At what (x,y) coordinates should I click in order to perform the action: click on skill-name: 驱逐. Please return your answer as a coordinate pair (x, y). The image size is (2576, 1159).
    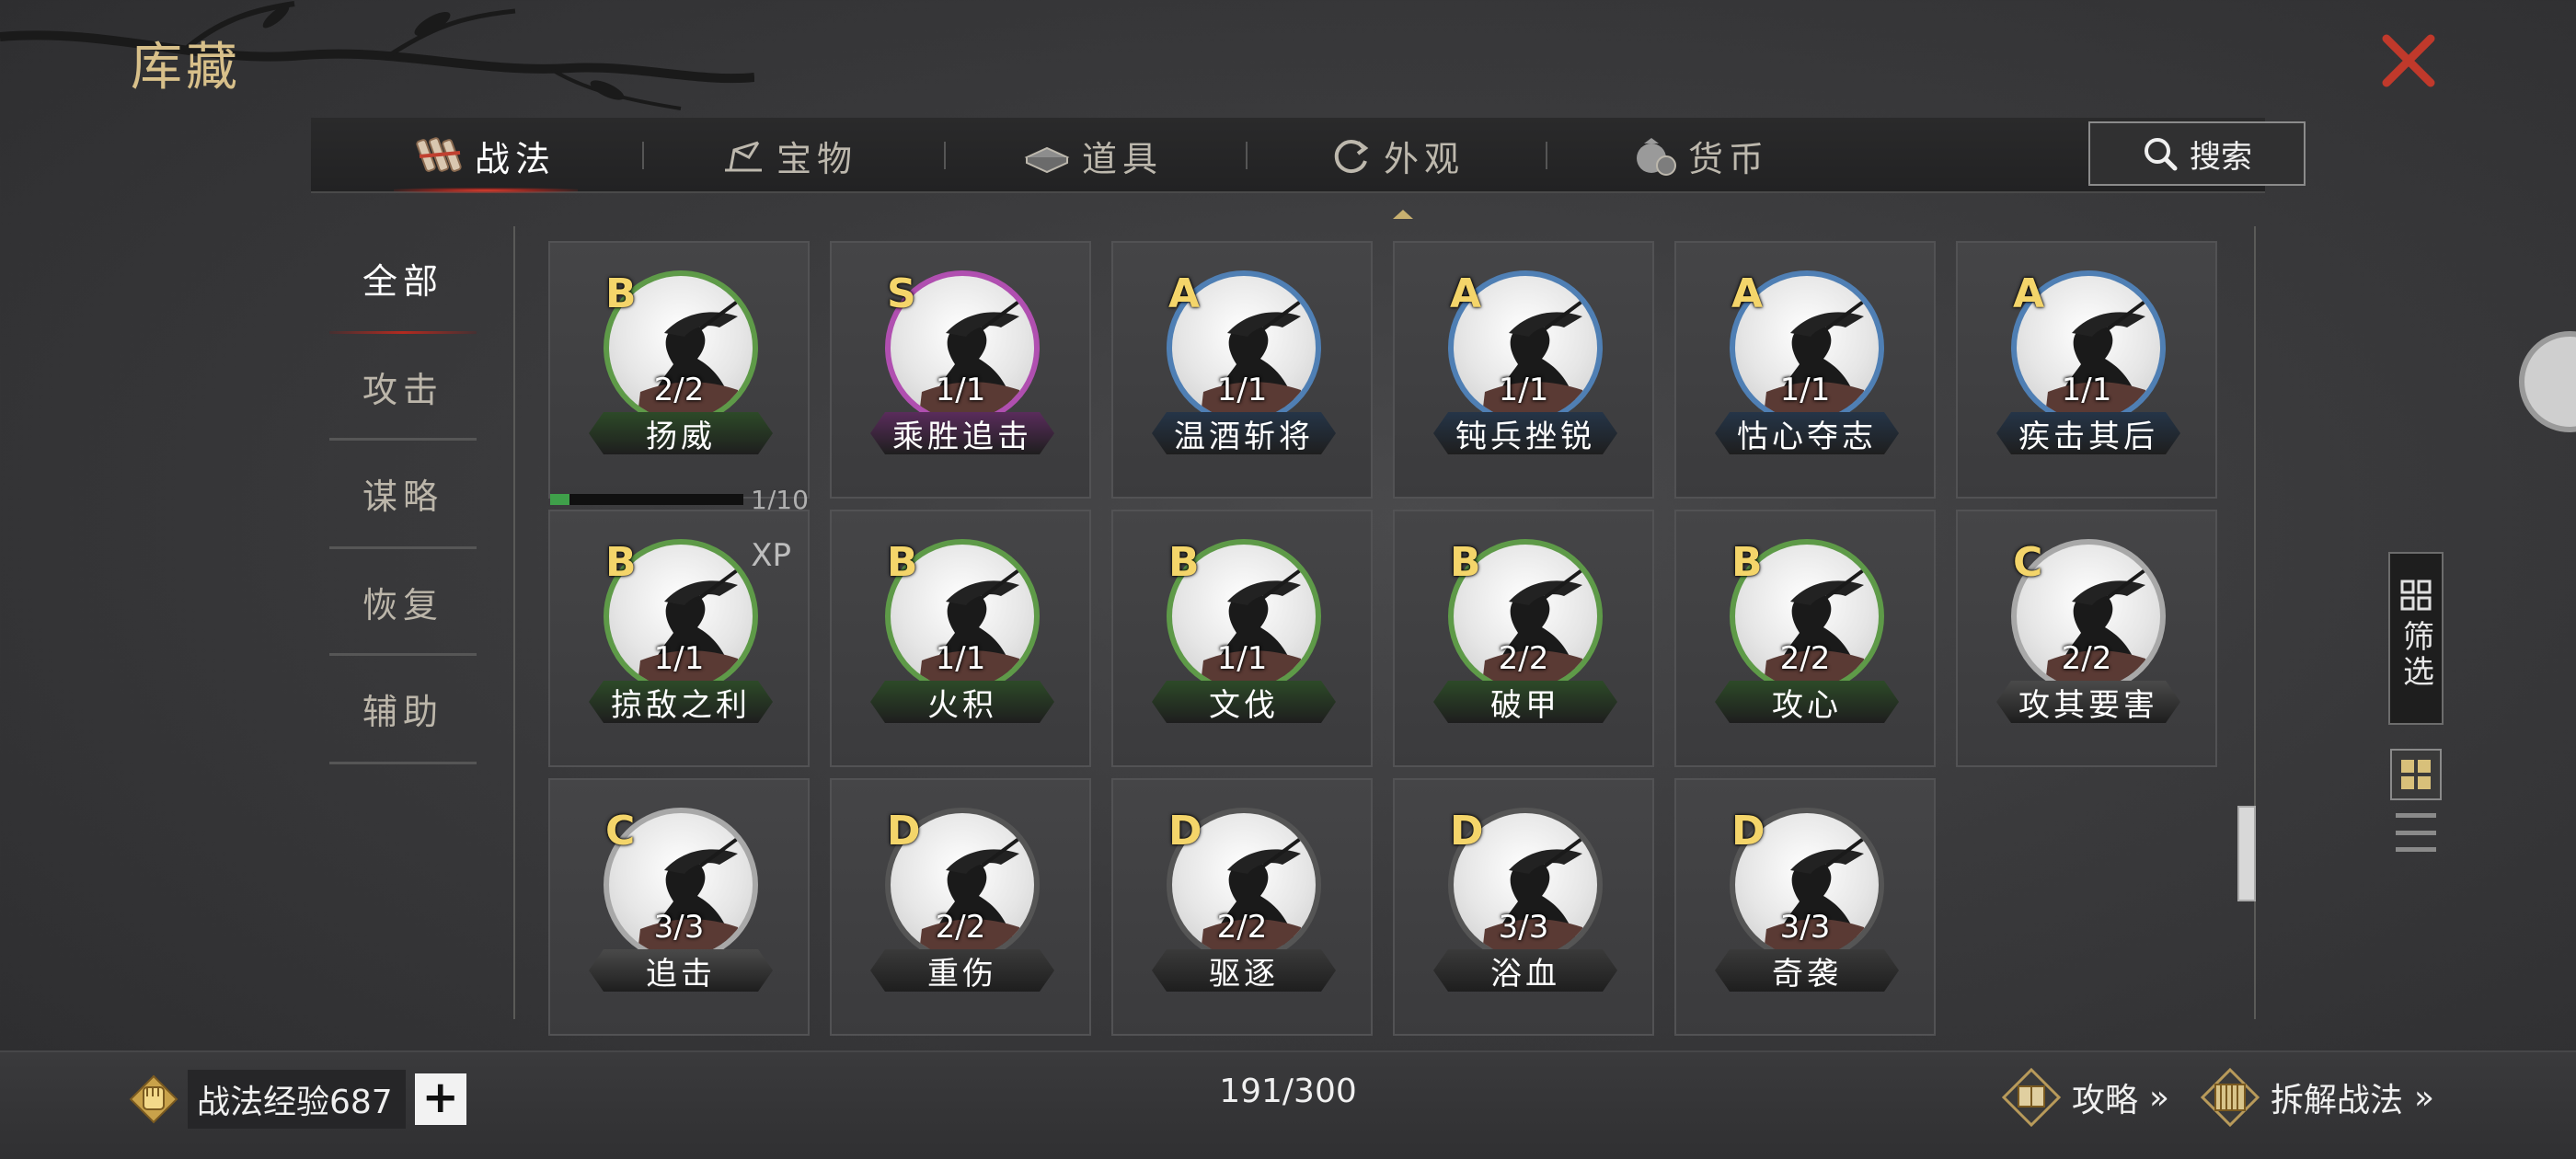
    Looking at the image, I should click on (1244, 970).